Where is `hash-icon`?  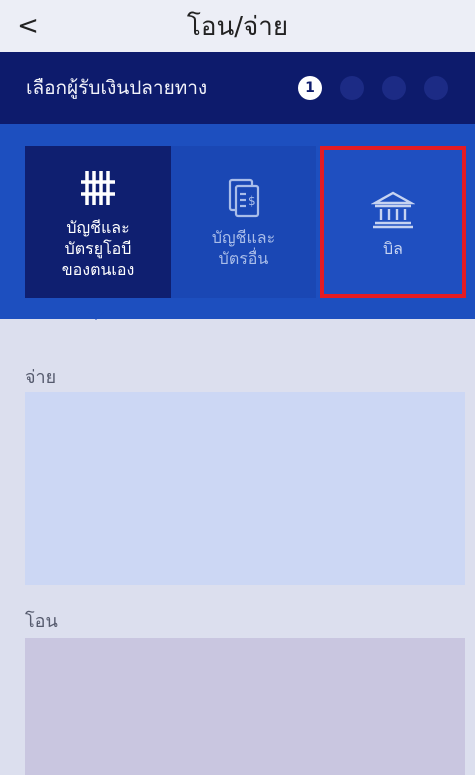 hash-icon is located at coordinates (98, 188).